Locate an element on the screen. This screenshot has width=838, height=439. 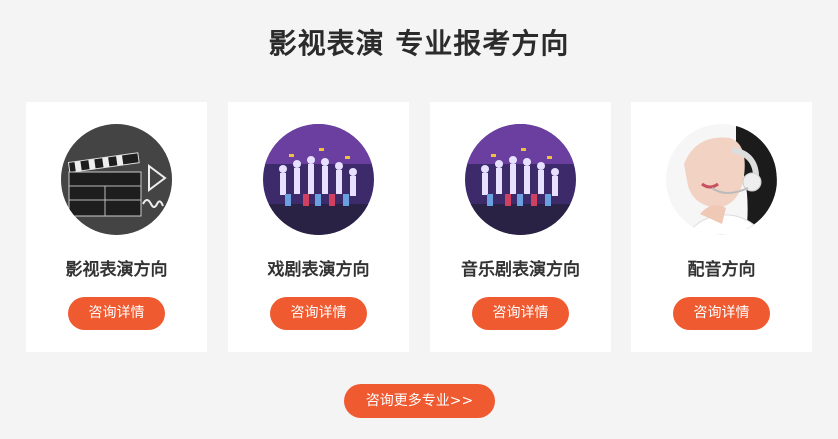
consult-more-majors-button: 咨询更多专业>> is located at coordinates (419, 401).